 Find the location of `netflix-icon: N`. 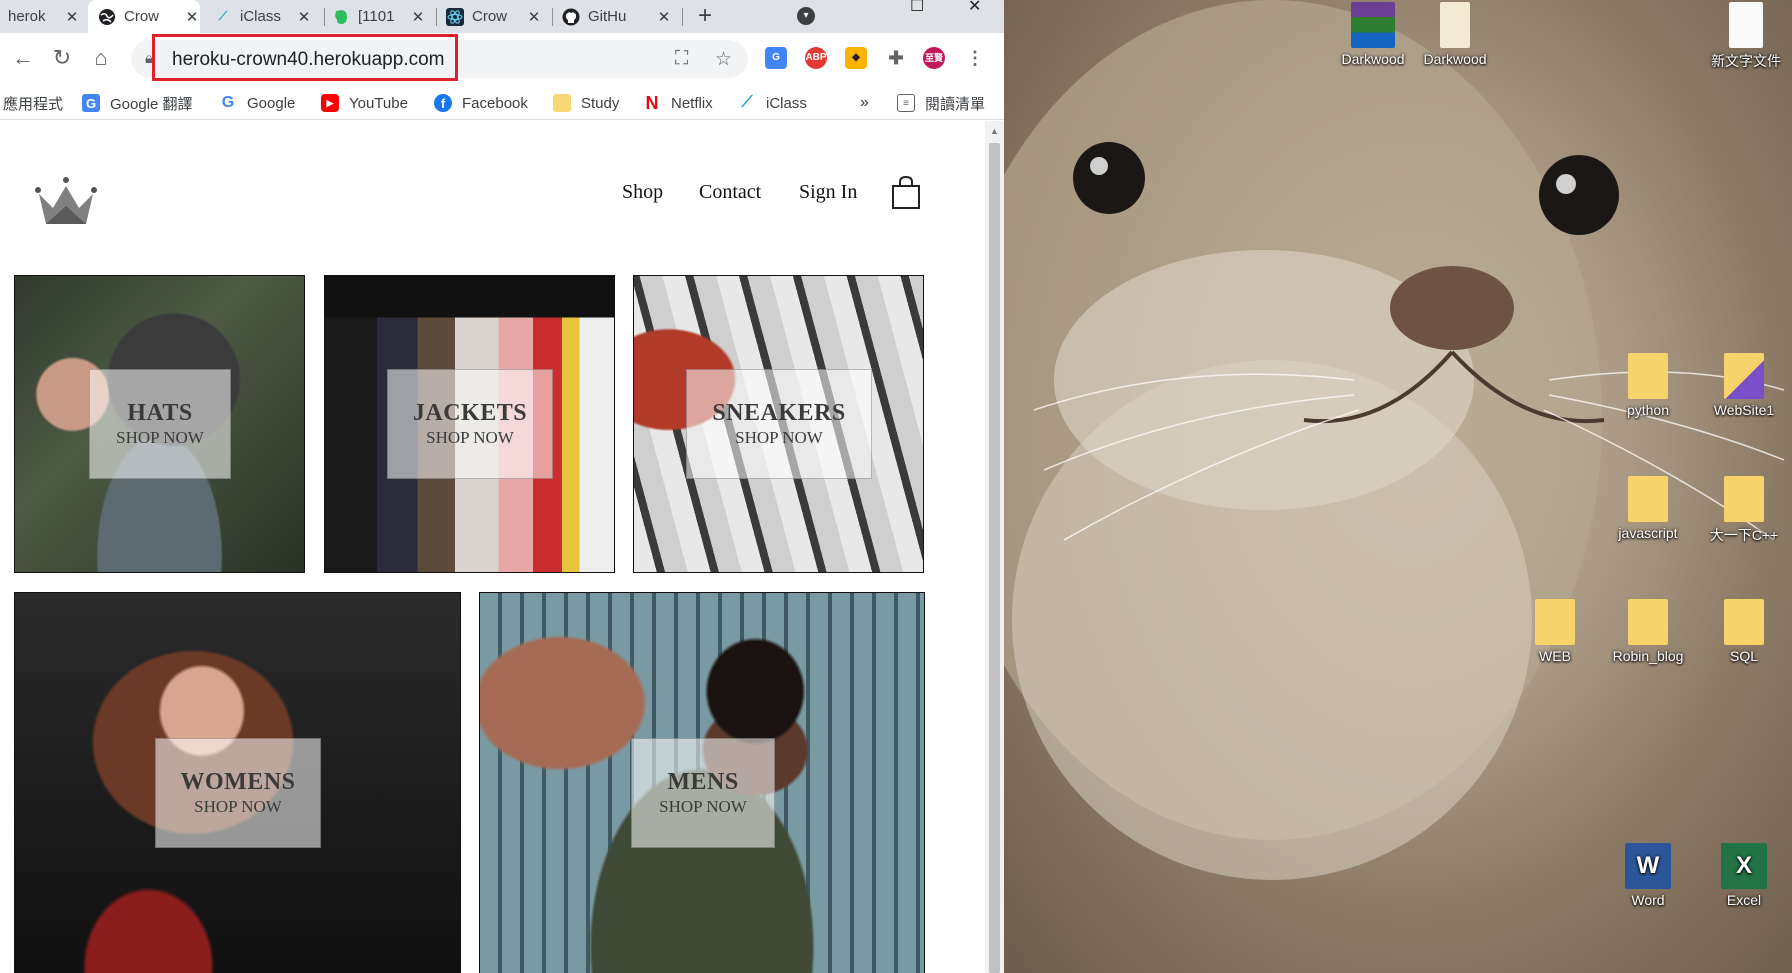

netflix-icon: N is located at coordinates (652, 102).